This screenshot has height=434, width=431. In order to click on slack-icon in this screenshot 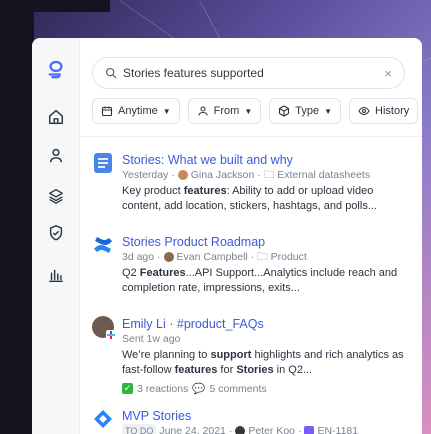, I will do `click(111, 335)`.